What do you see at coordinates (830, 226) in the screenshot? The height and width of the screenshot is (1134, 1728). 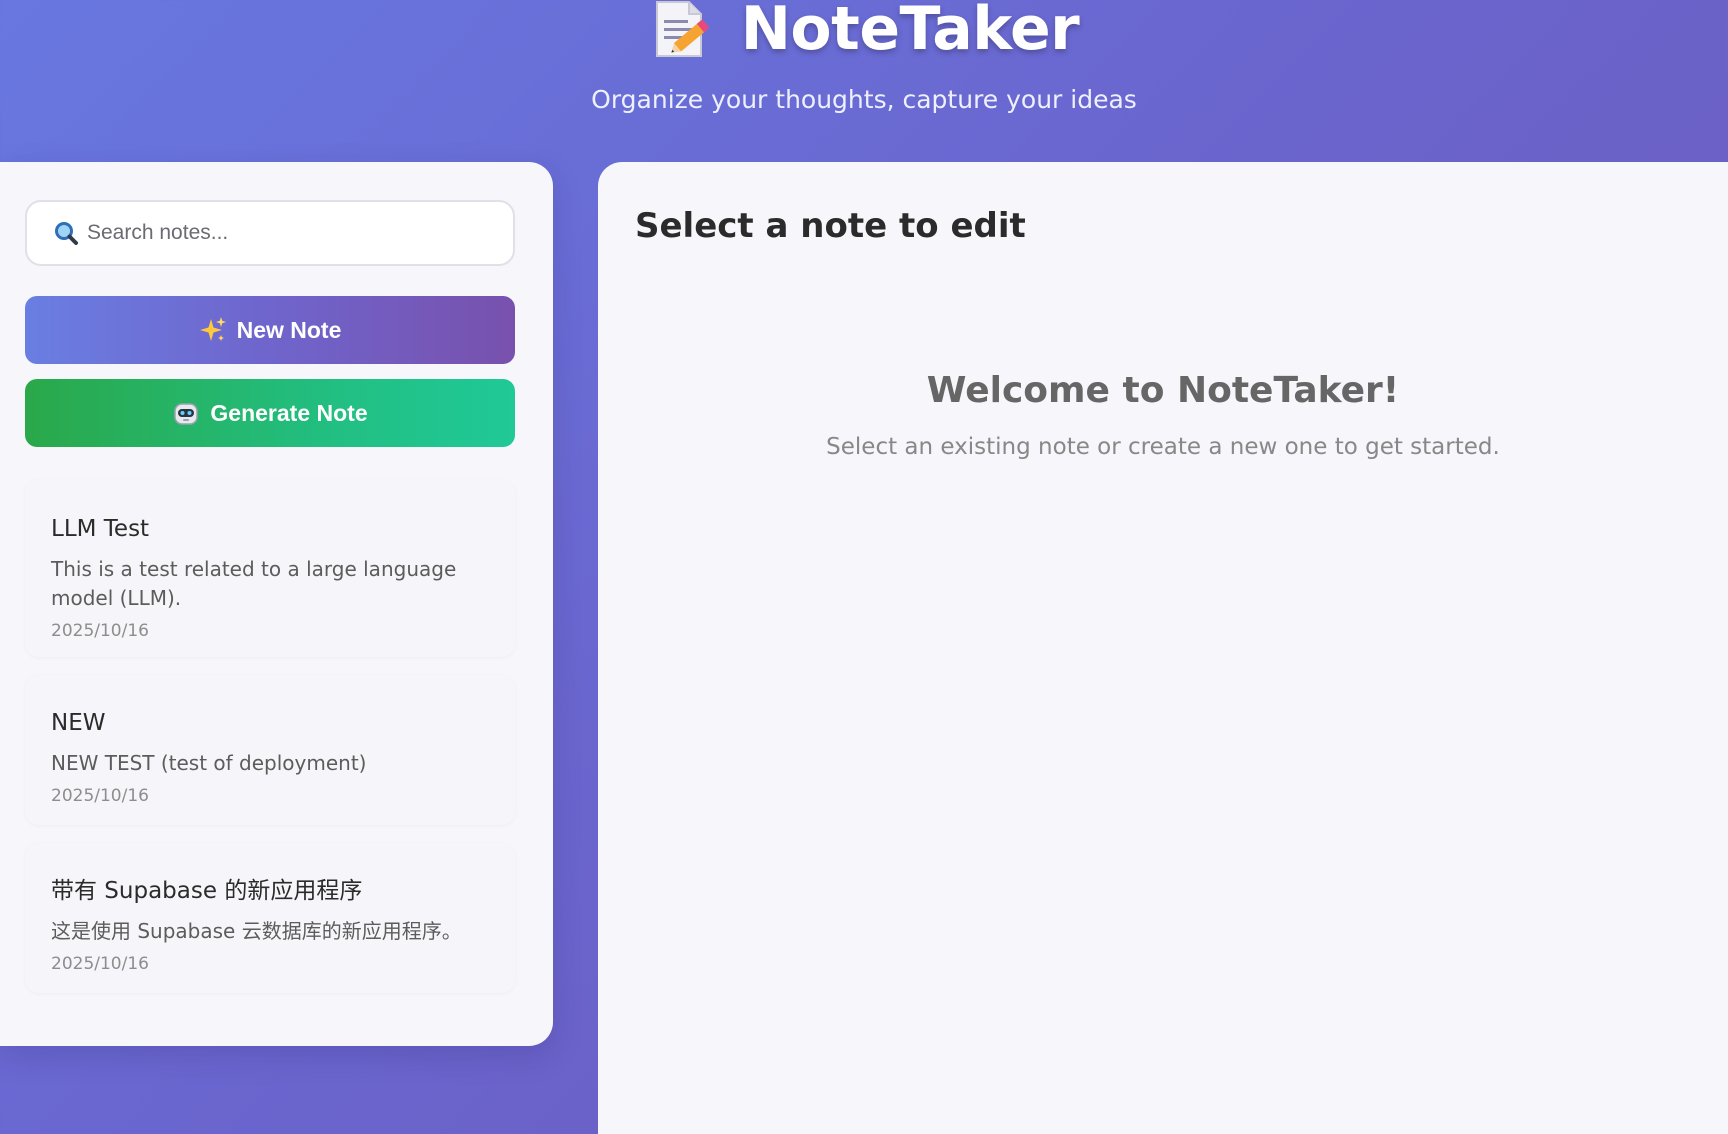 I see `page-title: Select a note to edit` at bounding box center [830, 226].